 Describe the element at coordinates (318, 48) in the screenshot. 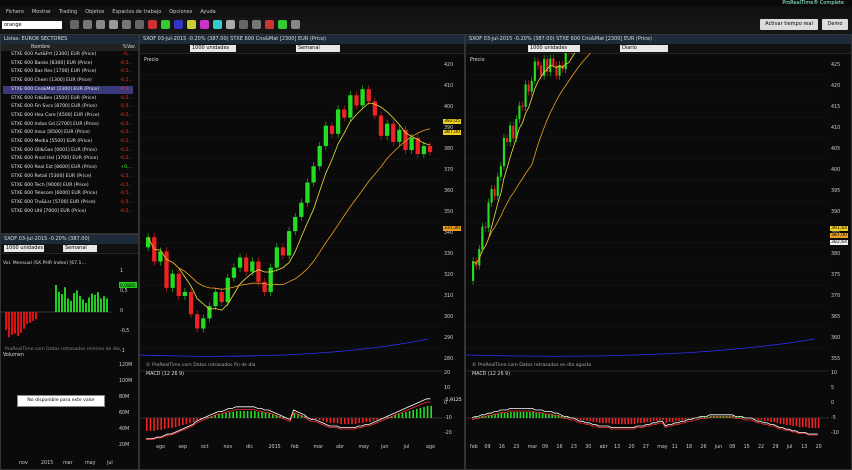

I see `weekly-period-select: Semanal` at that location.